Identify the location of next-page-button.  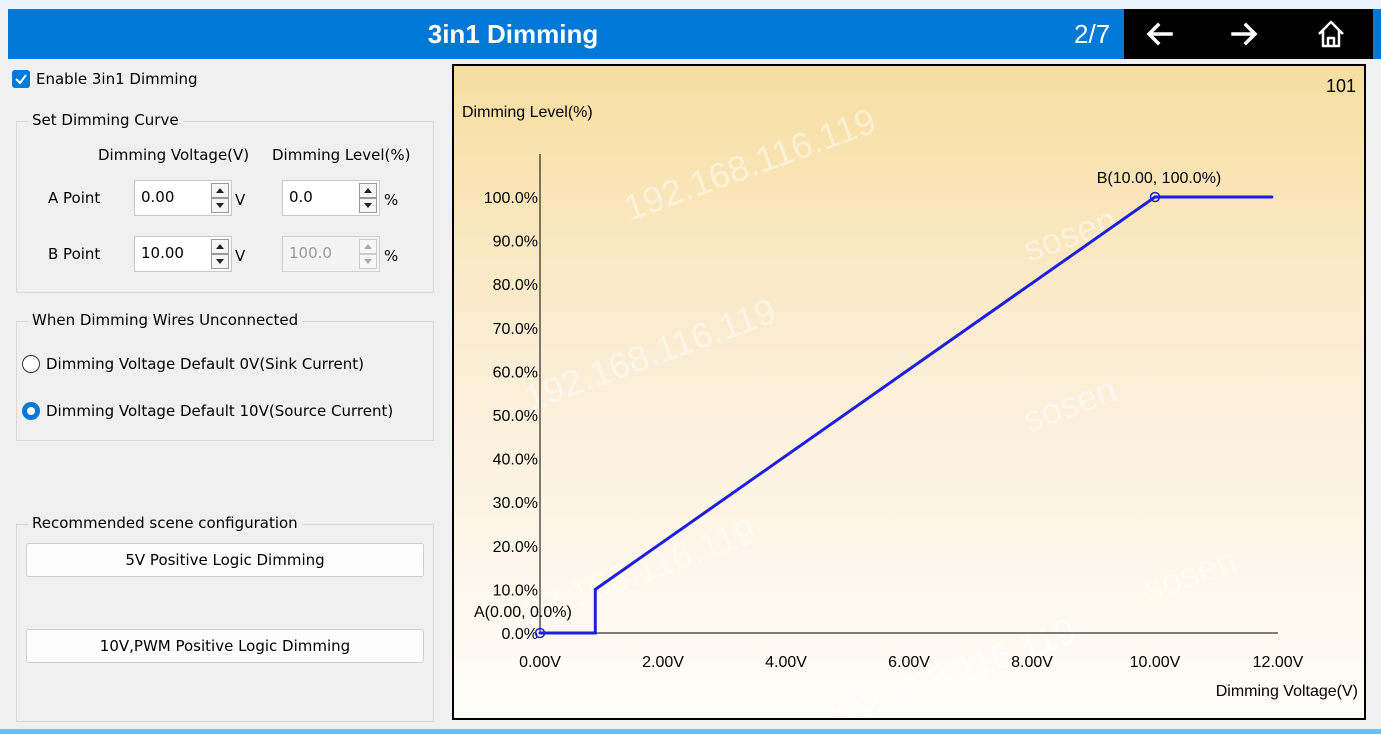
(1245, 34).